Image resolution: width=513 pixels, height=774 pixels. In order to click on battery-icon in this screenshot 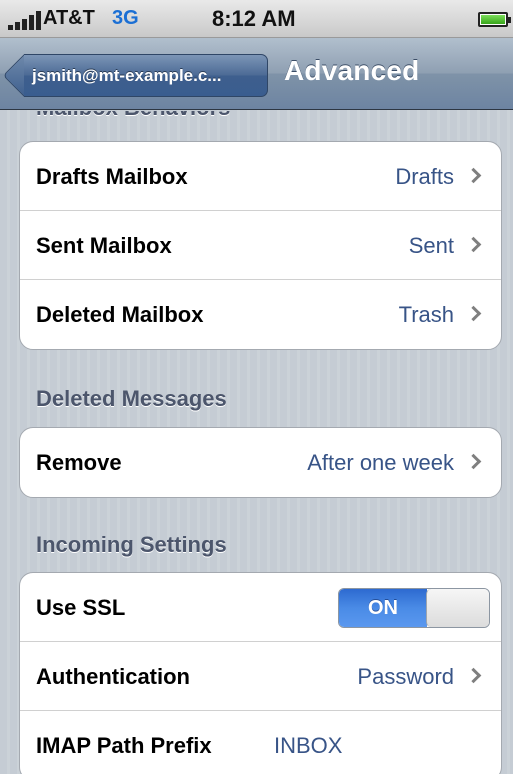, I will do `click(494, 19)`.